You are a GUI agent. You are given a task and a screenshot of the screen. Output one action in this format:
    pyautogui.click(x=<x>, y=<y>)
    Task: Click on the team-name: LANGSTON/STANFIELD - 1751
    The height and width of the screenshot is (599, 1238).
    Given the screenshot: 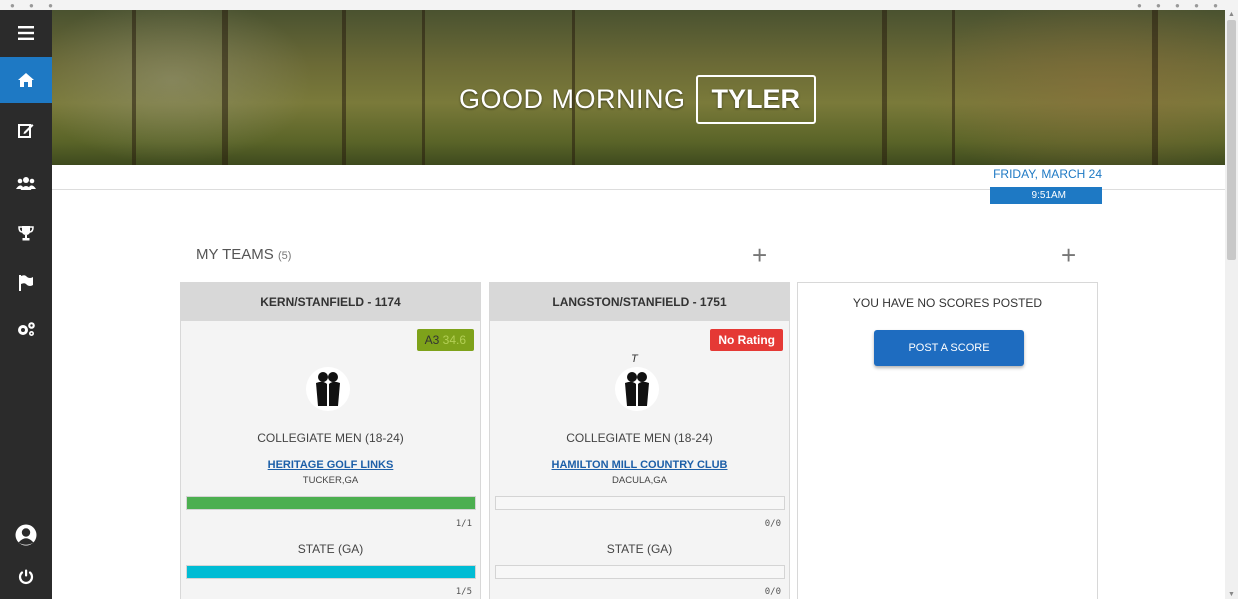 What is the action you would take?
    pyautogui.click(x=639, y=302)
    